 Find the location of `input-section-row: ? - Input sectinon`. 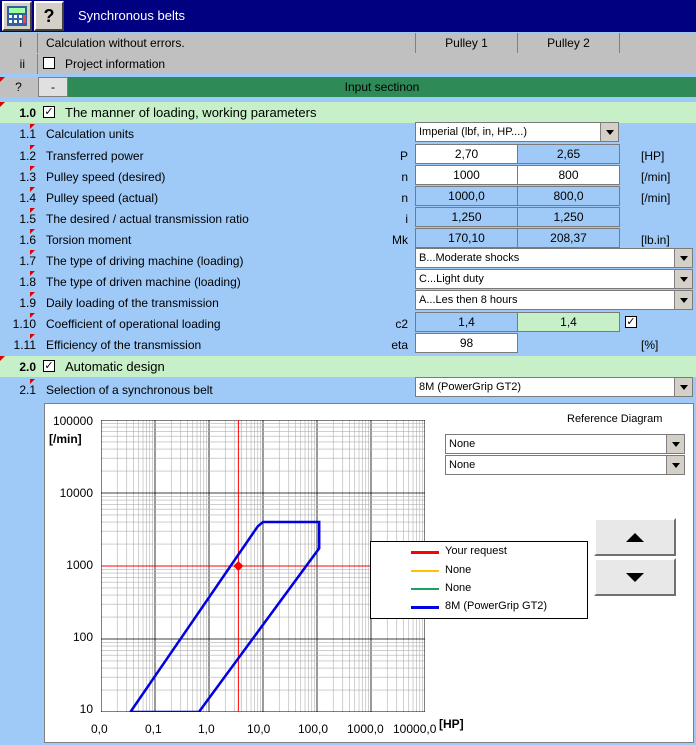

input-section-row: ? - Input sectinon is located at coordinates (348, 87).